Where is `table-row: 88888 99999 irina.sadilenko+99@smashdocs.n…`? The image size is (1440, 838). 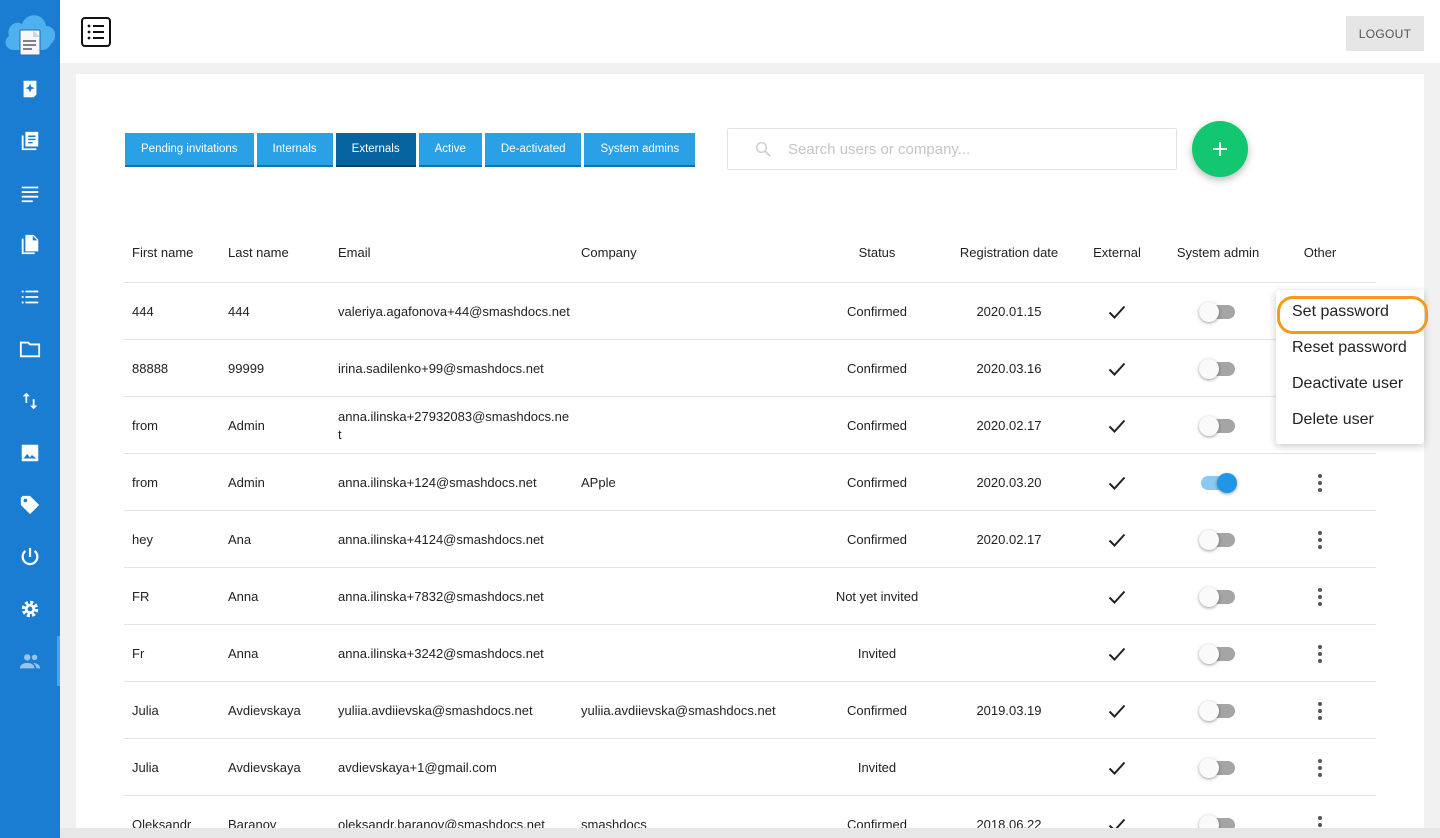
table-row: 88888 99999 irina.sadilenko+99@smashdocs.n… is located at coordinates (750, 368).